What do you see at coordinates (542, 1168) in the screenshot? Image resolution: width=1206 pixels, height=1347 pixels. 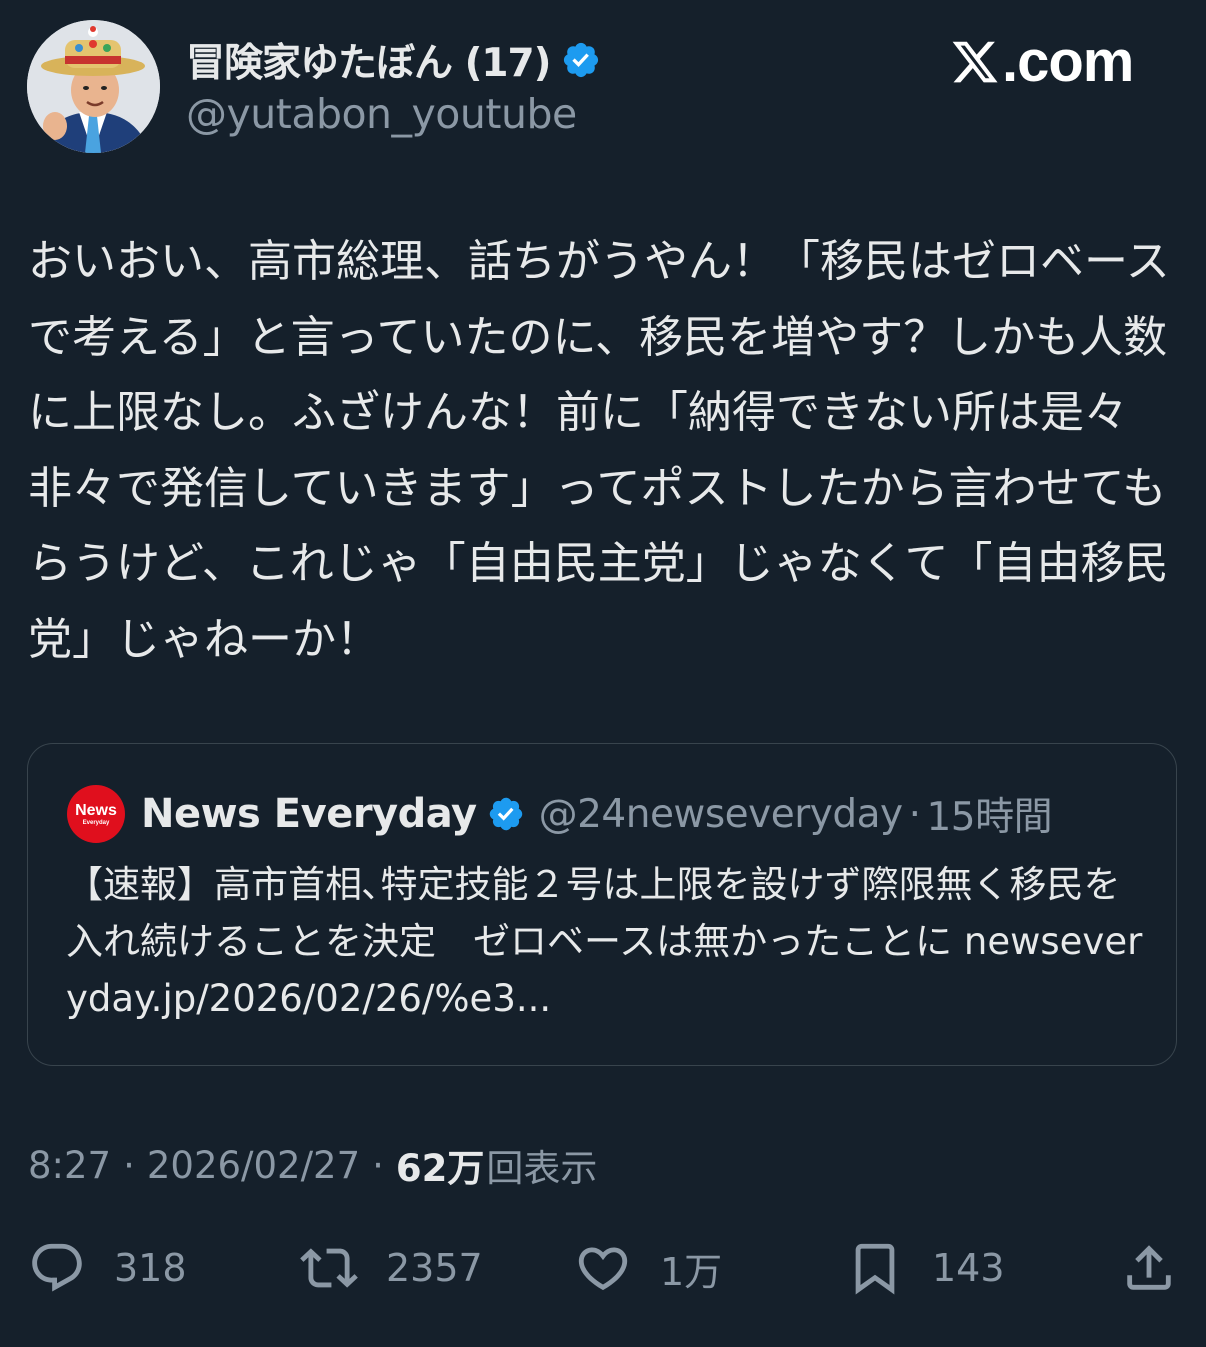 I see `views-label: 回表示` at bounding box center [542, 1168].